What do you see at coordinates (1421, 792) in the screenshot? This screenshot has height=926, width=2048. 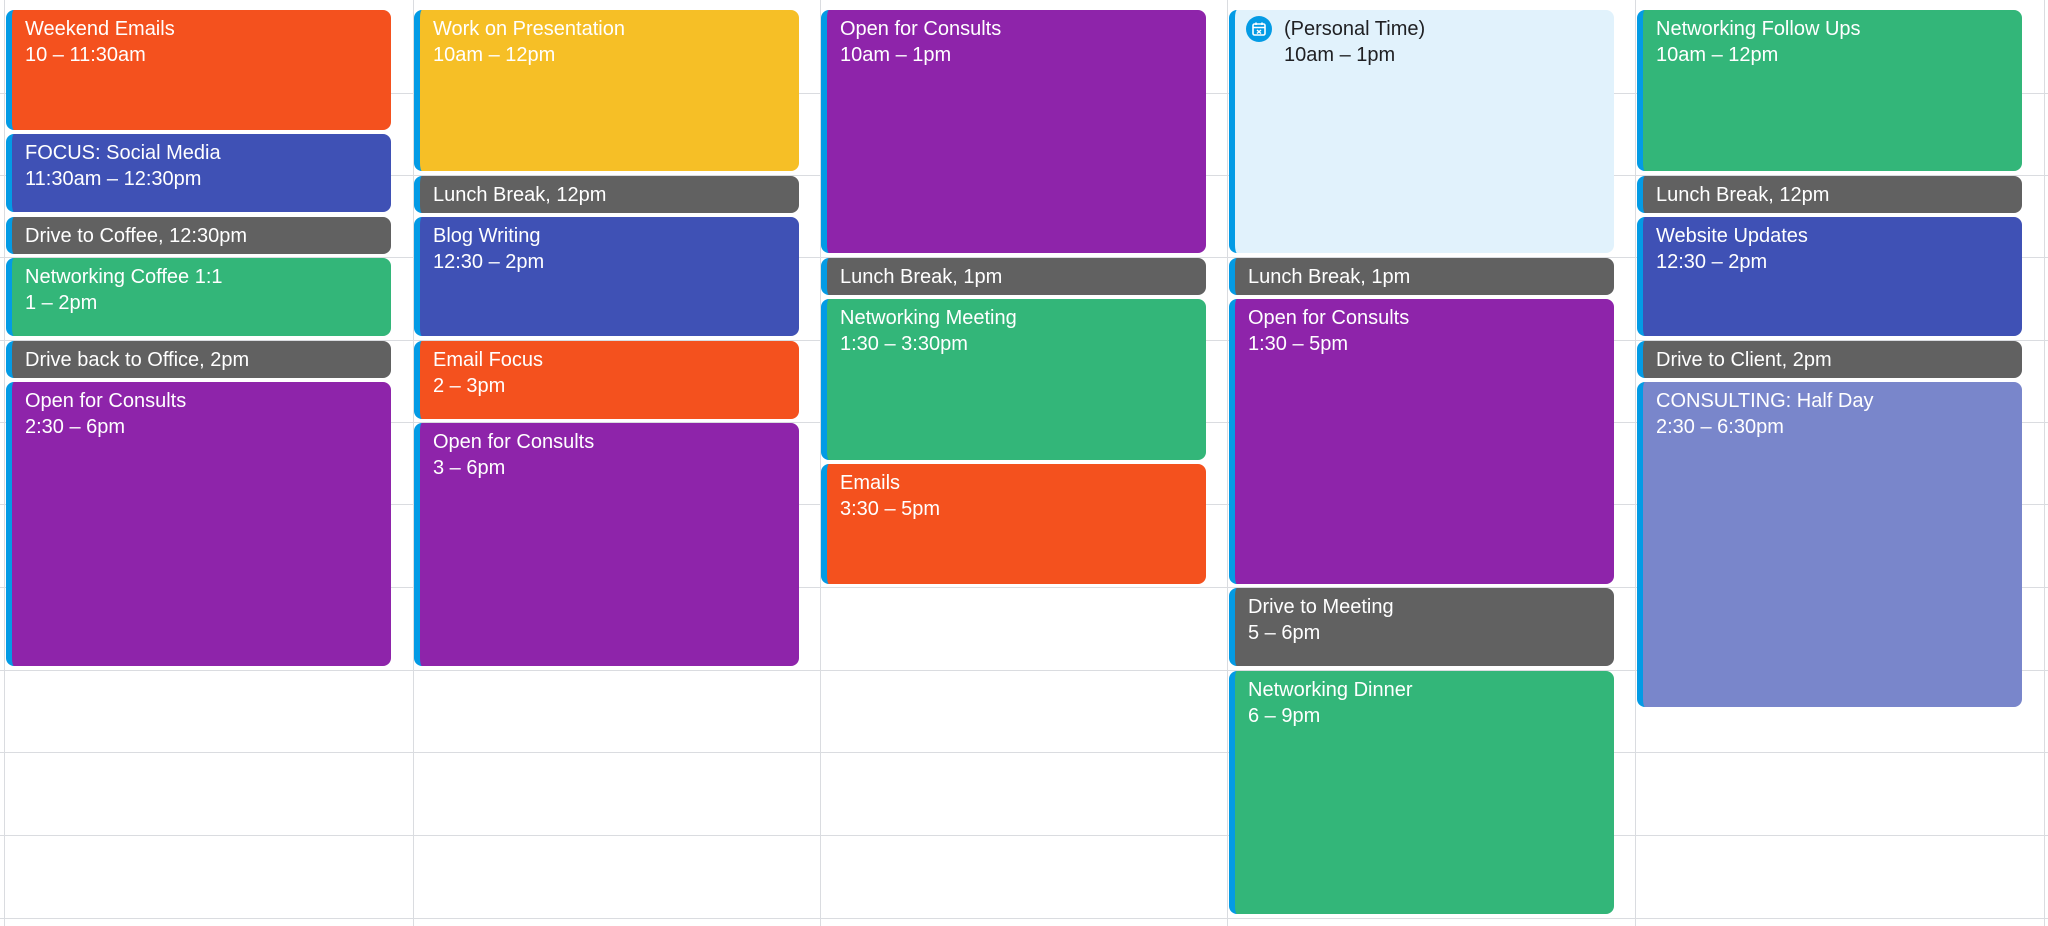 I see `event-networking-dinner: Networking Dinner 6 – 9pm` at bounding box center [1421, 792].